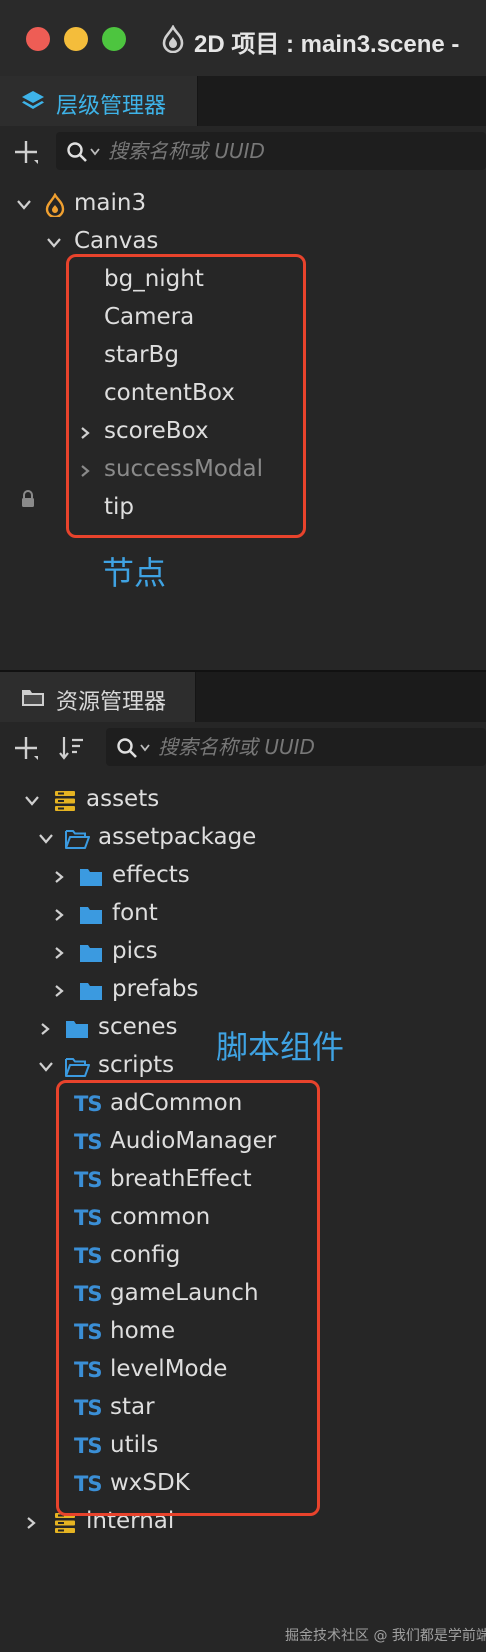 This screenshot has height=1652, width=486. Describe the element at coordinates (136, 1065) in the screenshot. I see `asset-label: scripts` at that location.